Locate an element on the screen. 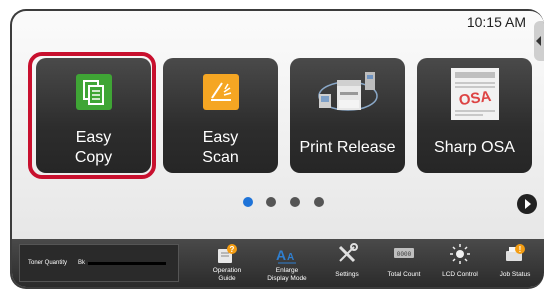 This screenshot has height=292, width=546. operation-guide-button: ? Operation Guide is located at coordinates (227, 263).